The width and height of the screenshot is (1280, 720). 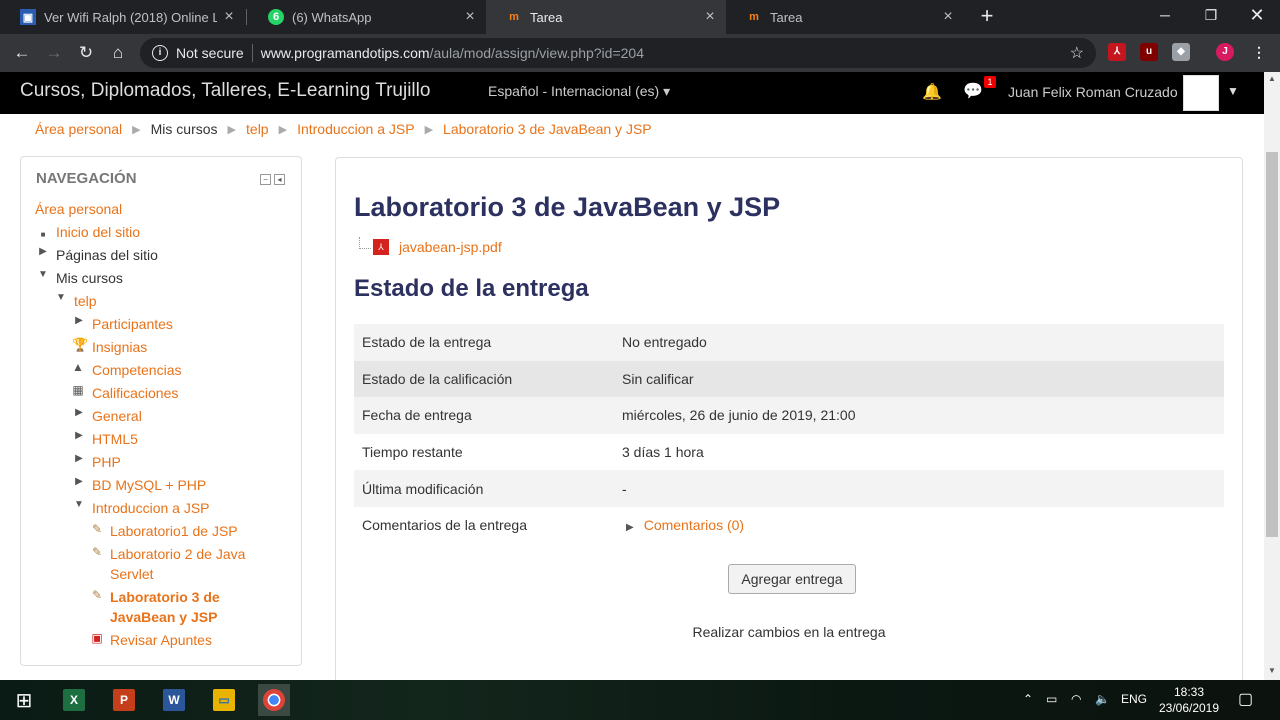 I want to click on collapse-block-icon: −, so click(x=265, y=179).